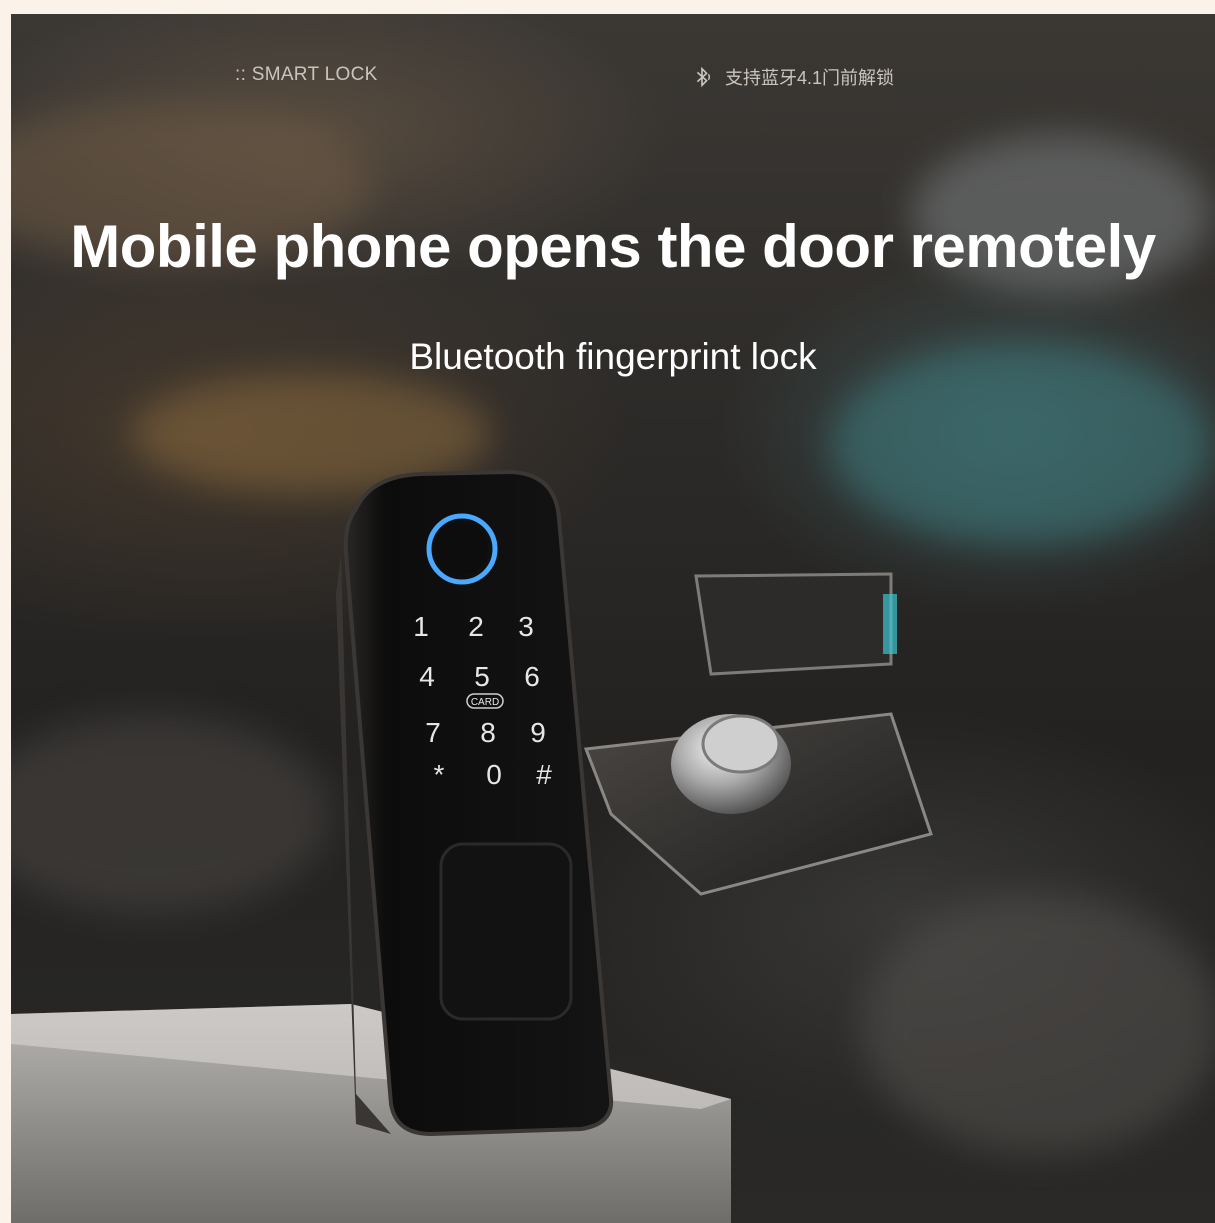 Image resolution: width=1215 pixels, height=1223 pixels. I want to click on keypad-key: 0, so click(494, 774).